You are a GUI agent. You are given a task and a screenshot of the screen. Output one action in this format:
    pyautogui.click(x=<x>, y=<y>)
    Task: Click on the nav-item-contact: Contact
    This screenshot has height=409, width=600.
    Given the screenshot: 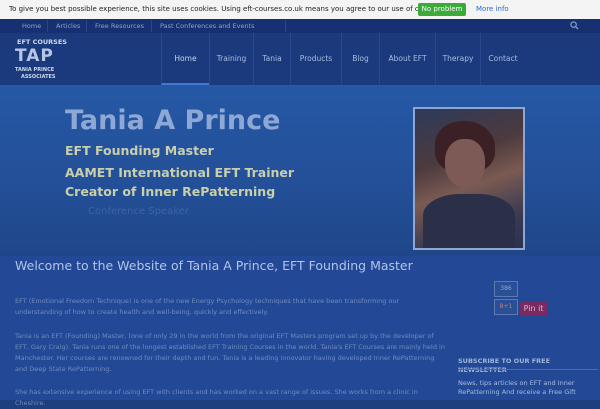 What is the action you would take?
    pyautogui.click(x=502, y=59)
    